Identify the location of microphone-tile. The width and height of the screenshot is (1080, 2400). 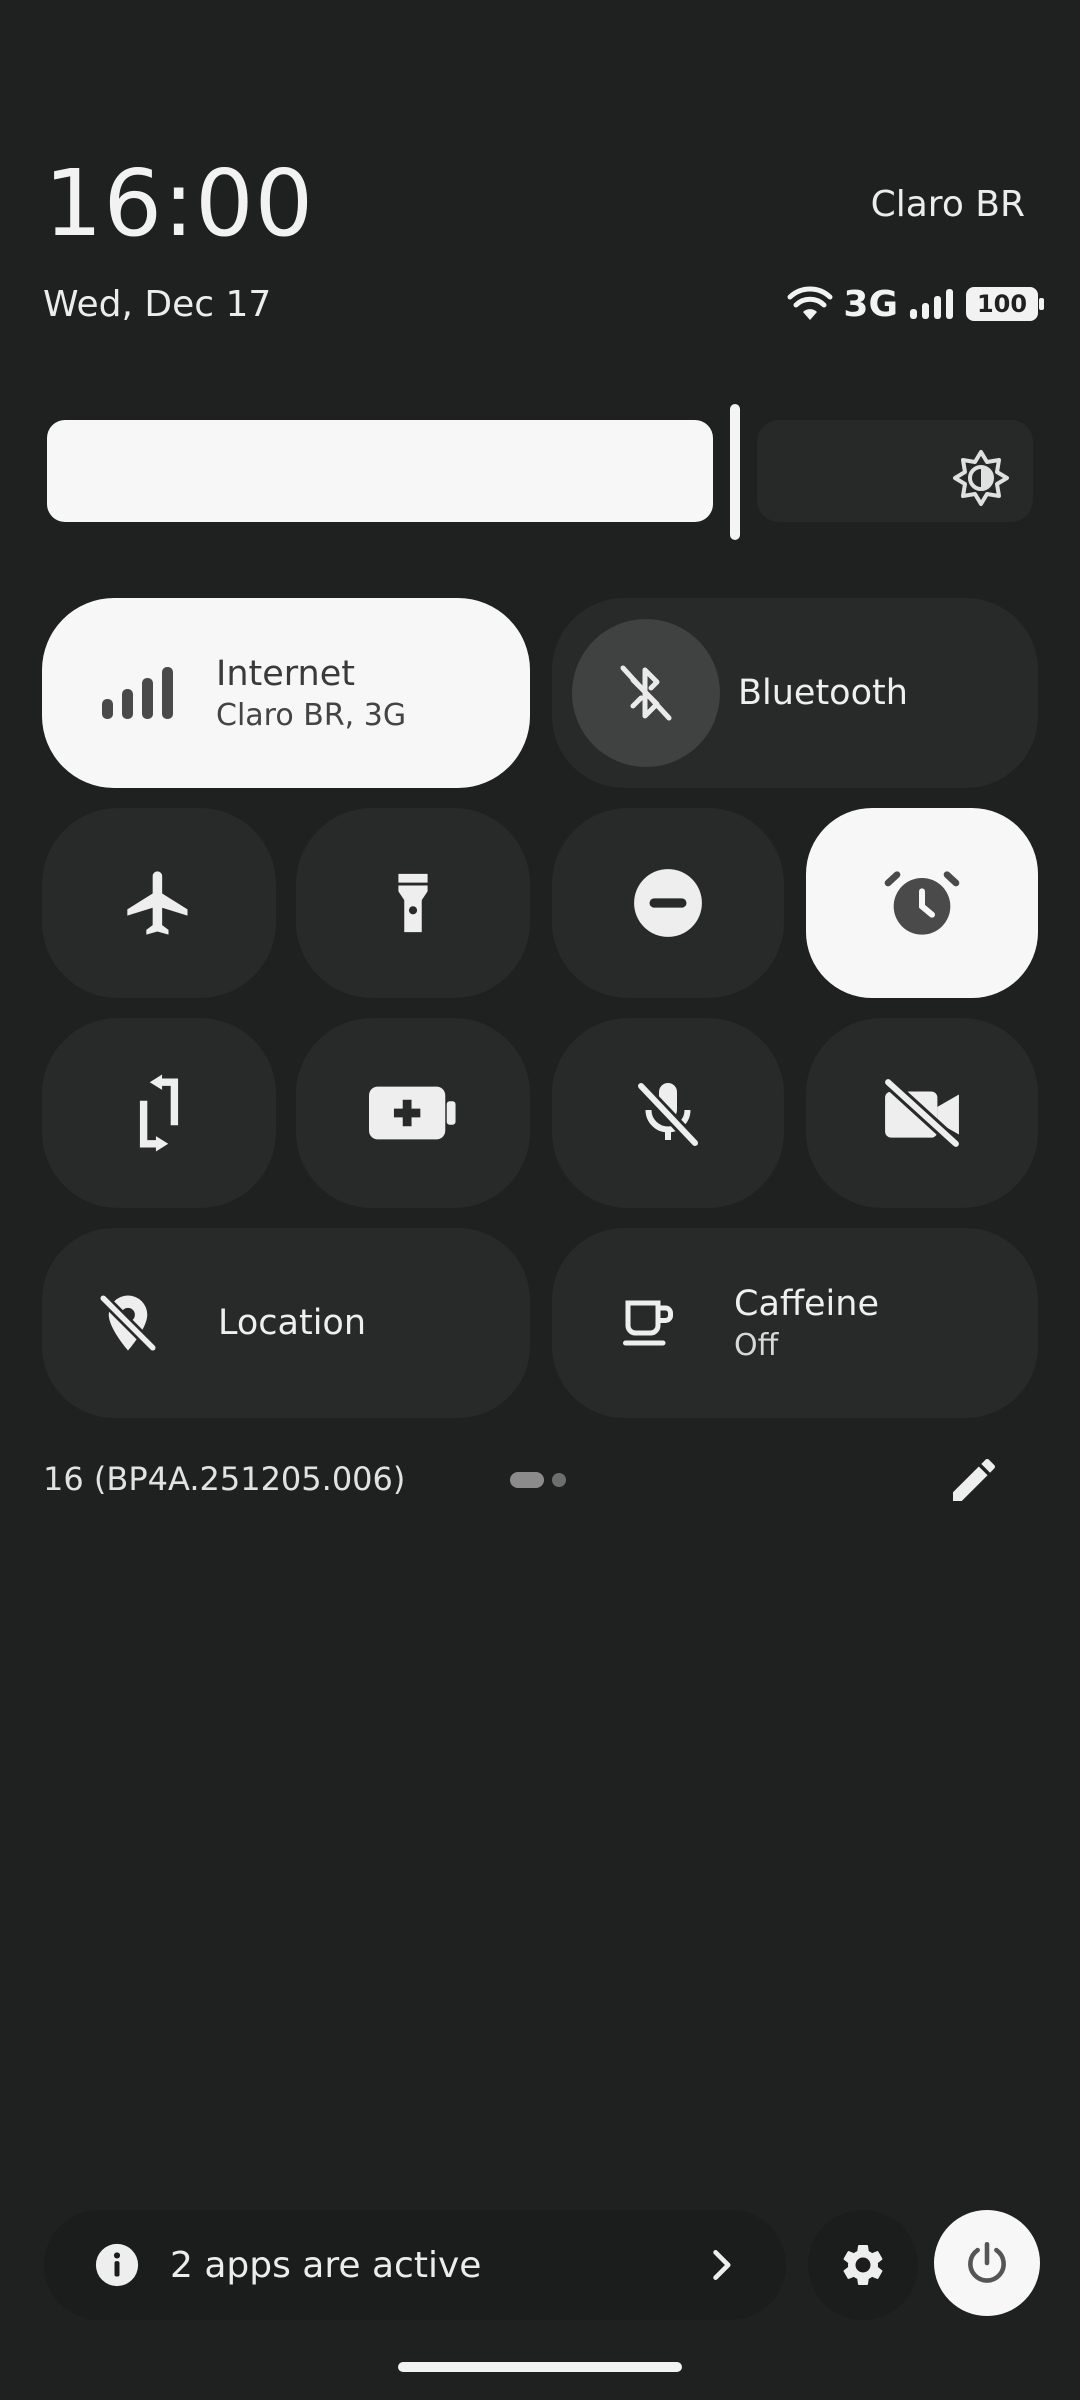
(668, 1113).